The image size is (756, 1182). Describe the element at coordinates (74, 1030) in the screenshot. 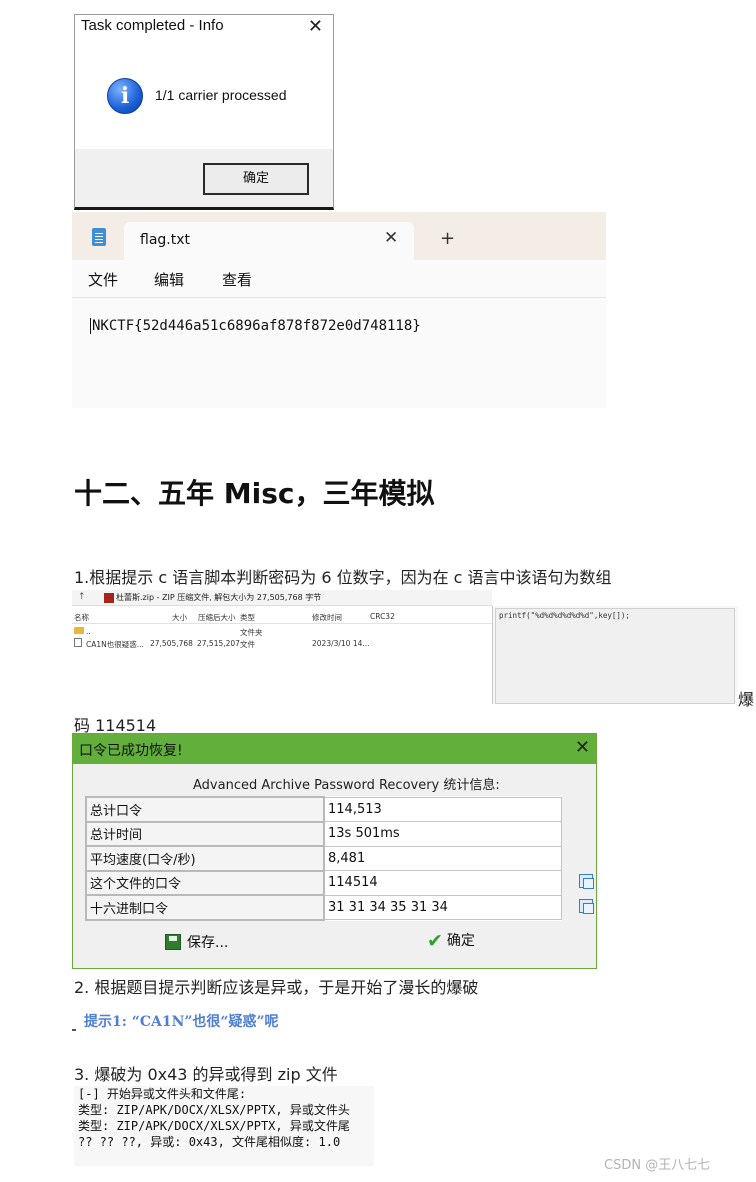

I see `divider` at that location.